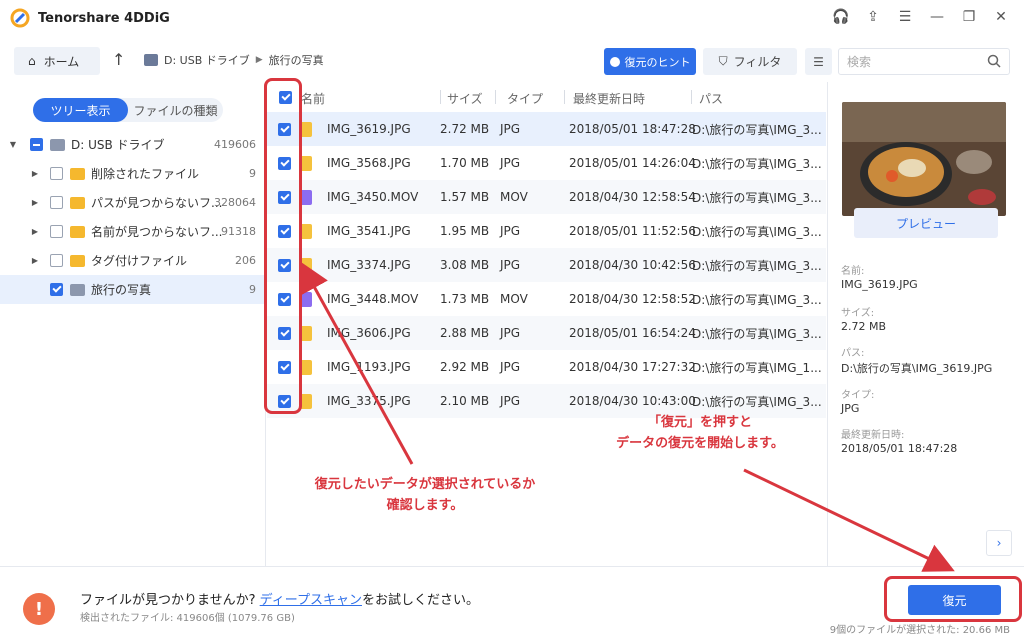 This screenshot has height=641, width=1024. What do you see at coordinates (873, 435) in the screenshot?
I see `modified-label: 最終更新日時:` at bounding box center [873, 435].